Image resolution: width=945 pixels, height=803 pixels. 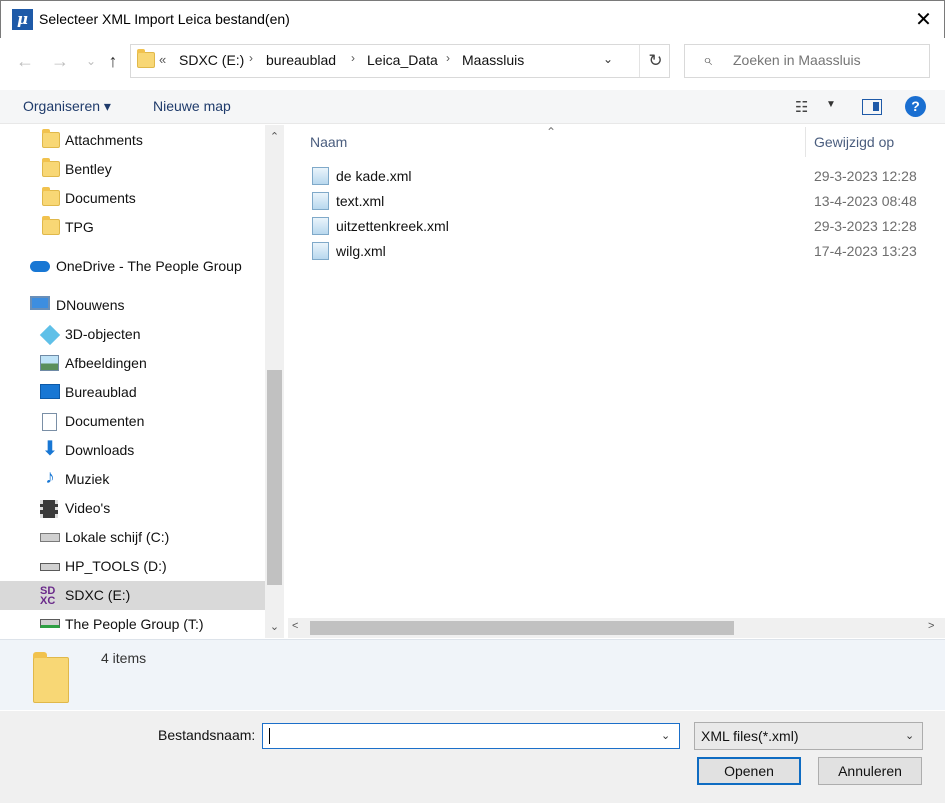 I want to click on scroll-down-icon: ⌄, so click(x=274, y=626).